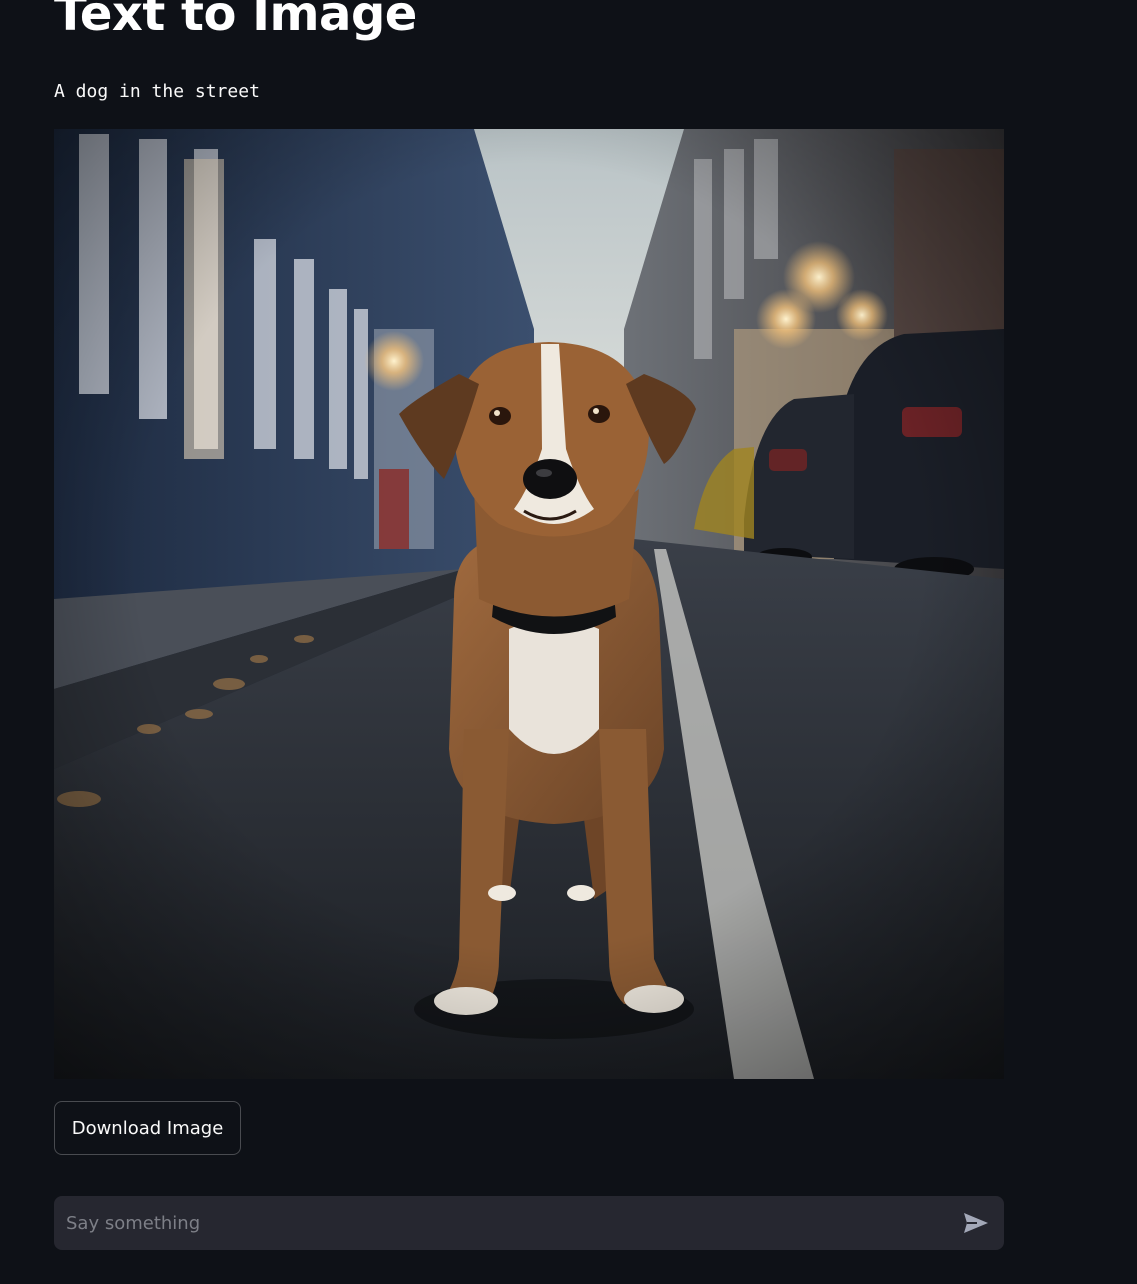  I want to click on page-title: Text to Image, so click(235, 21).